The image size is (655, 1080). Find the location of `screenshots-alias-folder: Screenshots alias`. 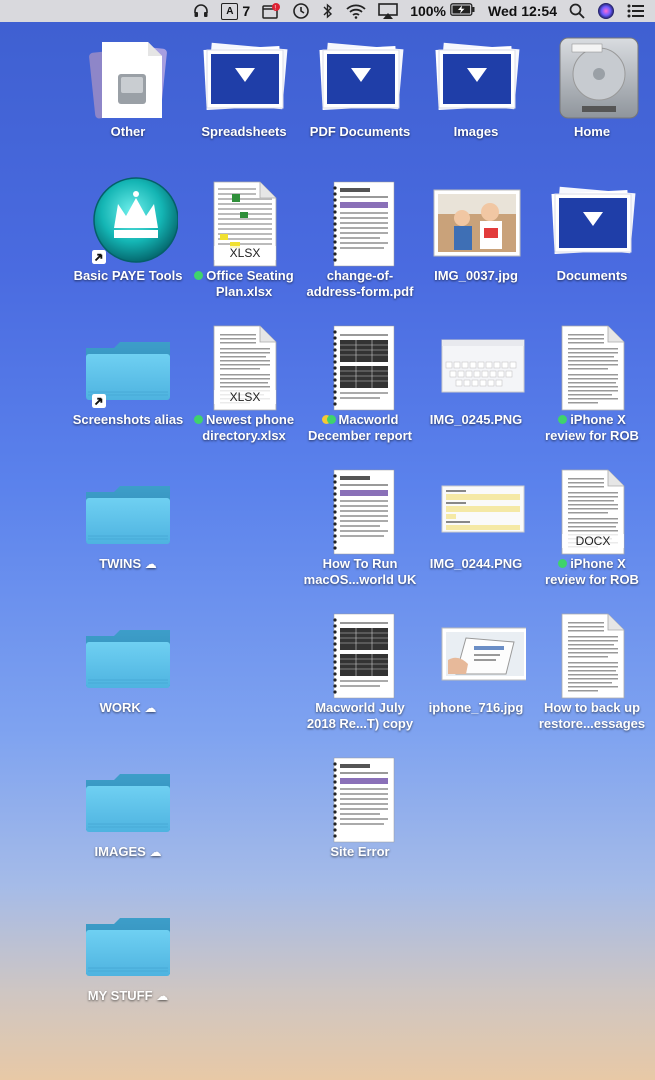

screenshots-alias-folder: Screenshots alias is located at coordinates (128, 374).